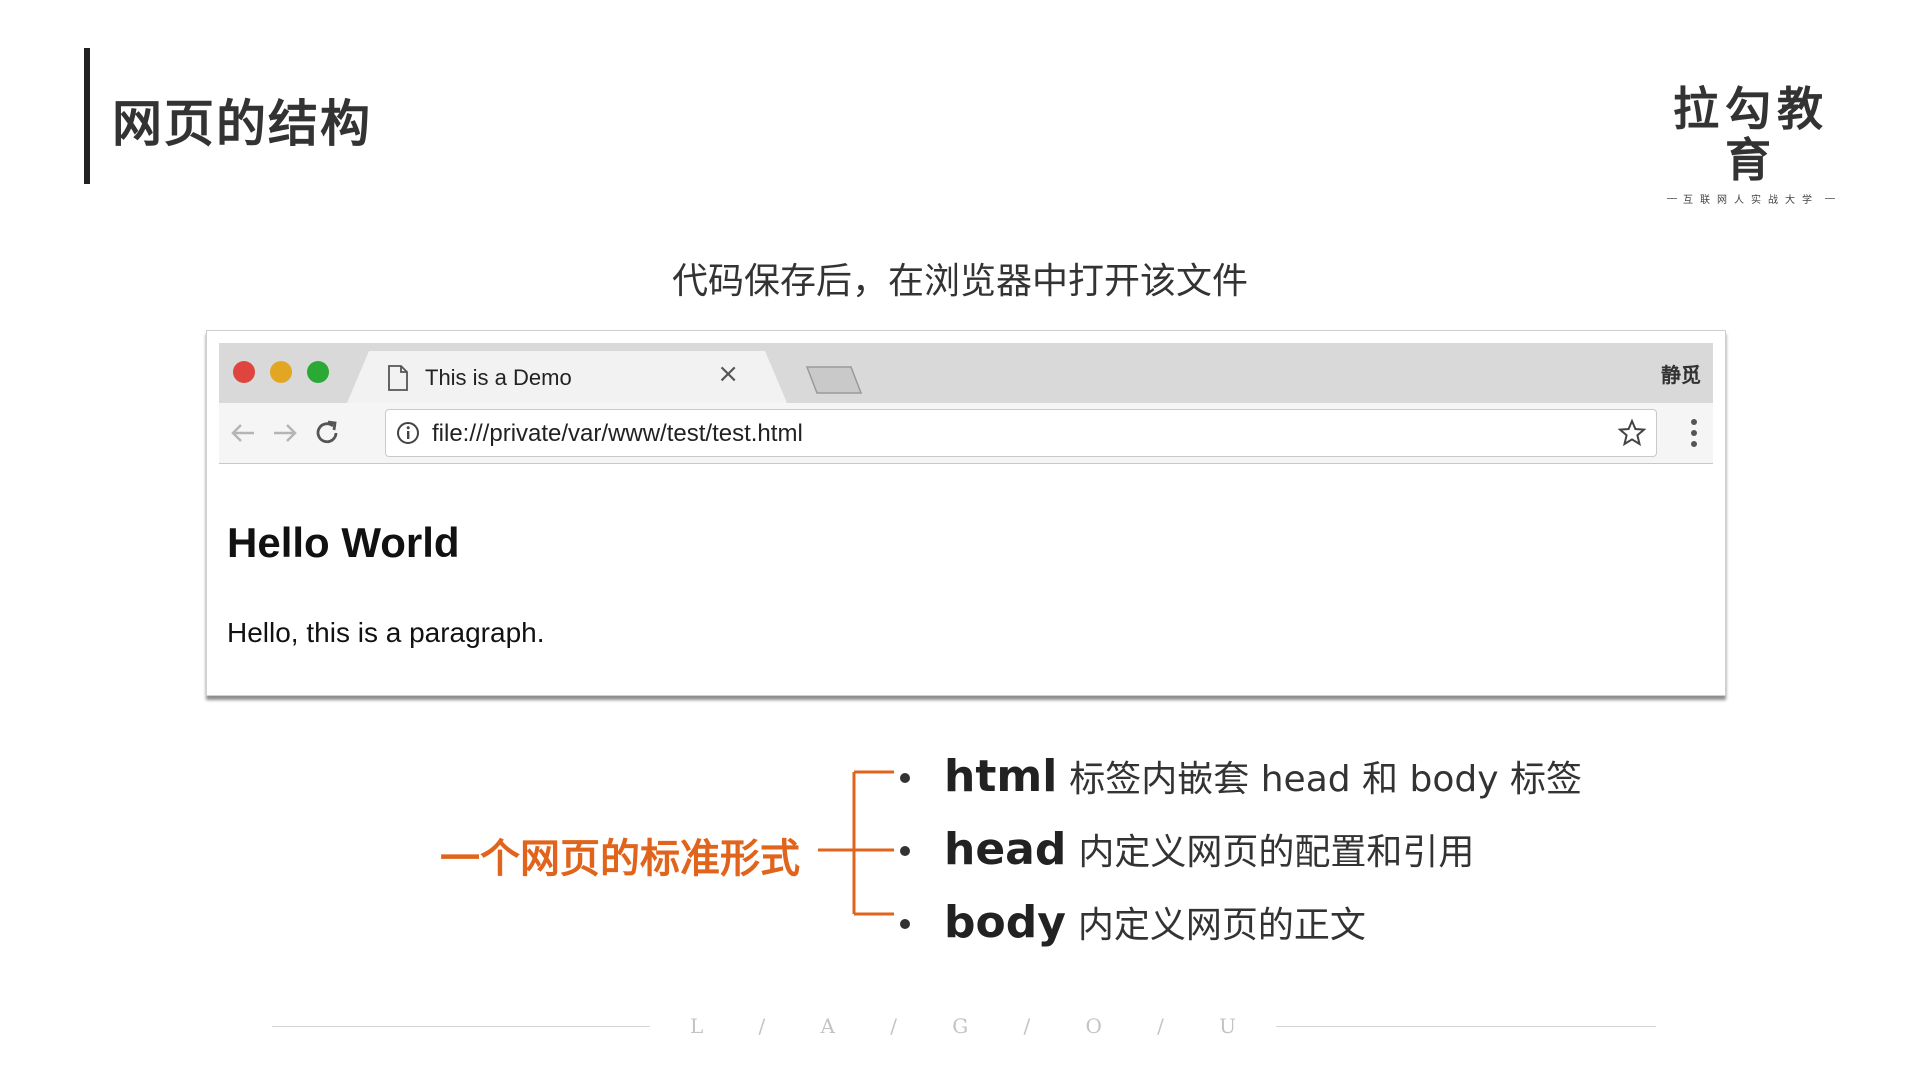 This screenshot has height=1080, width=1920. What do you see at coordinates (728, 374) in the screenshot?
I see `tab-close-icon: ×` at bounding box center [728, 374].